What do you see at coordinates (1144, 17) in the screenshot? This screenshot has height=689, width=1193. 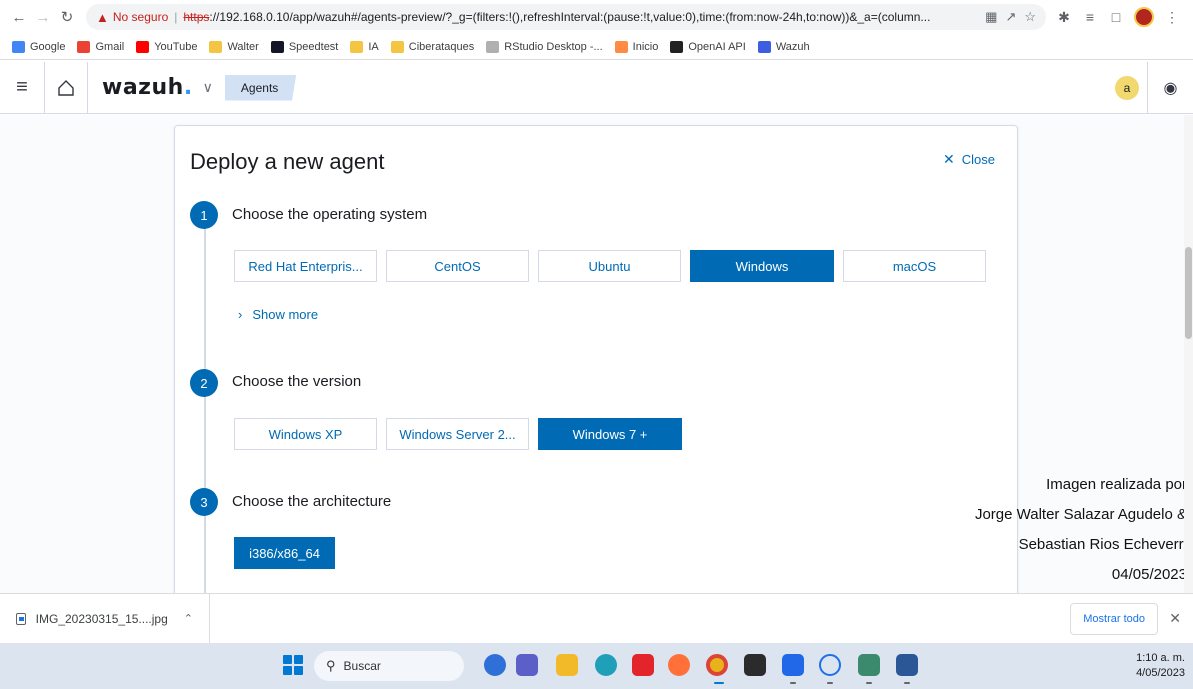 I see `profile-avatar` at bounding box center [1144, 17].